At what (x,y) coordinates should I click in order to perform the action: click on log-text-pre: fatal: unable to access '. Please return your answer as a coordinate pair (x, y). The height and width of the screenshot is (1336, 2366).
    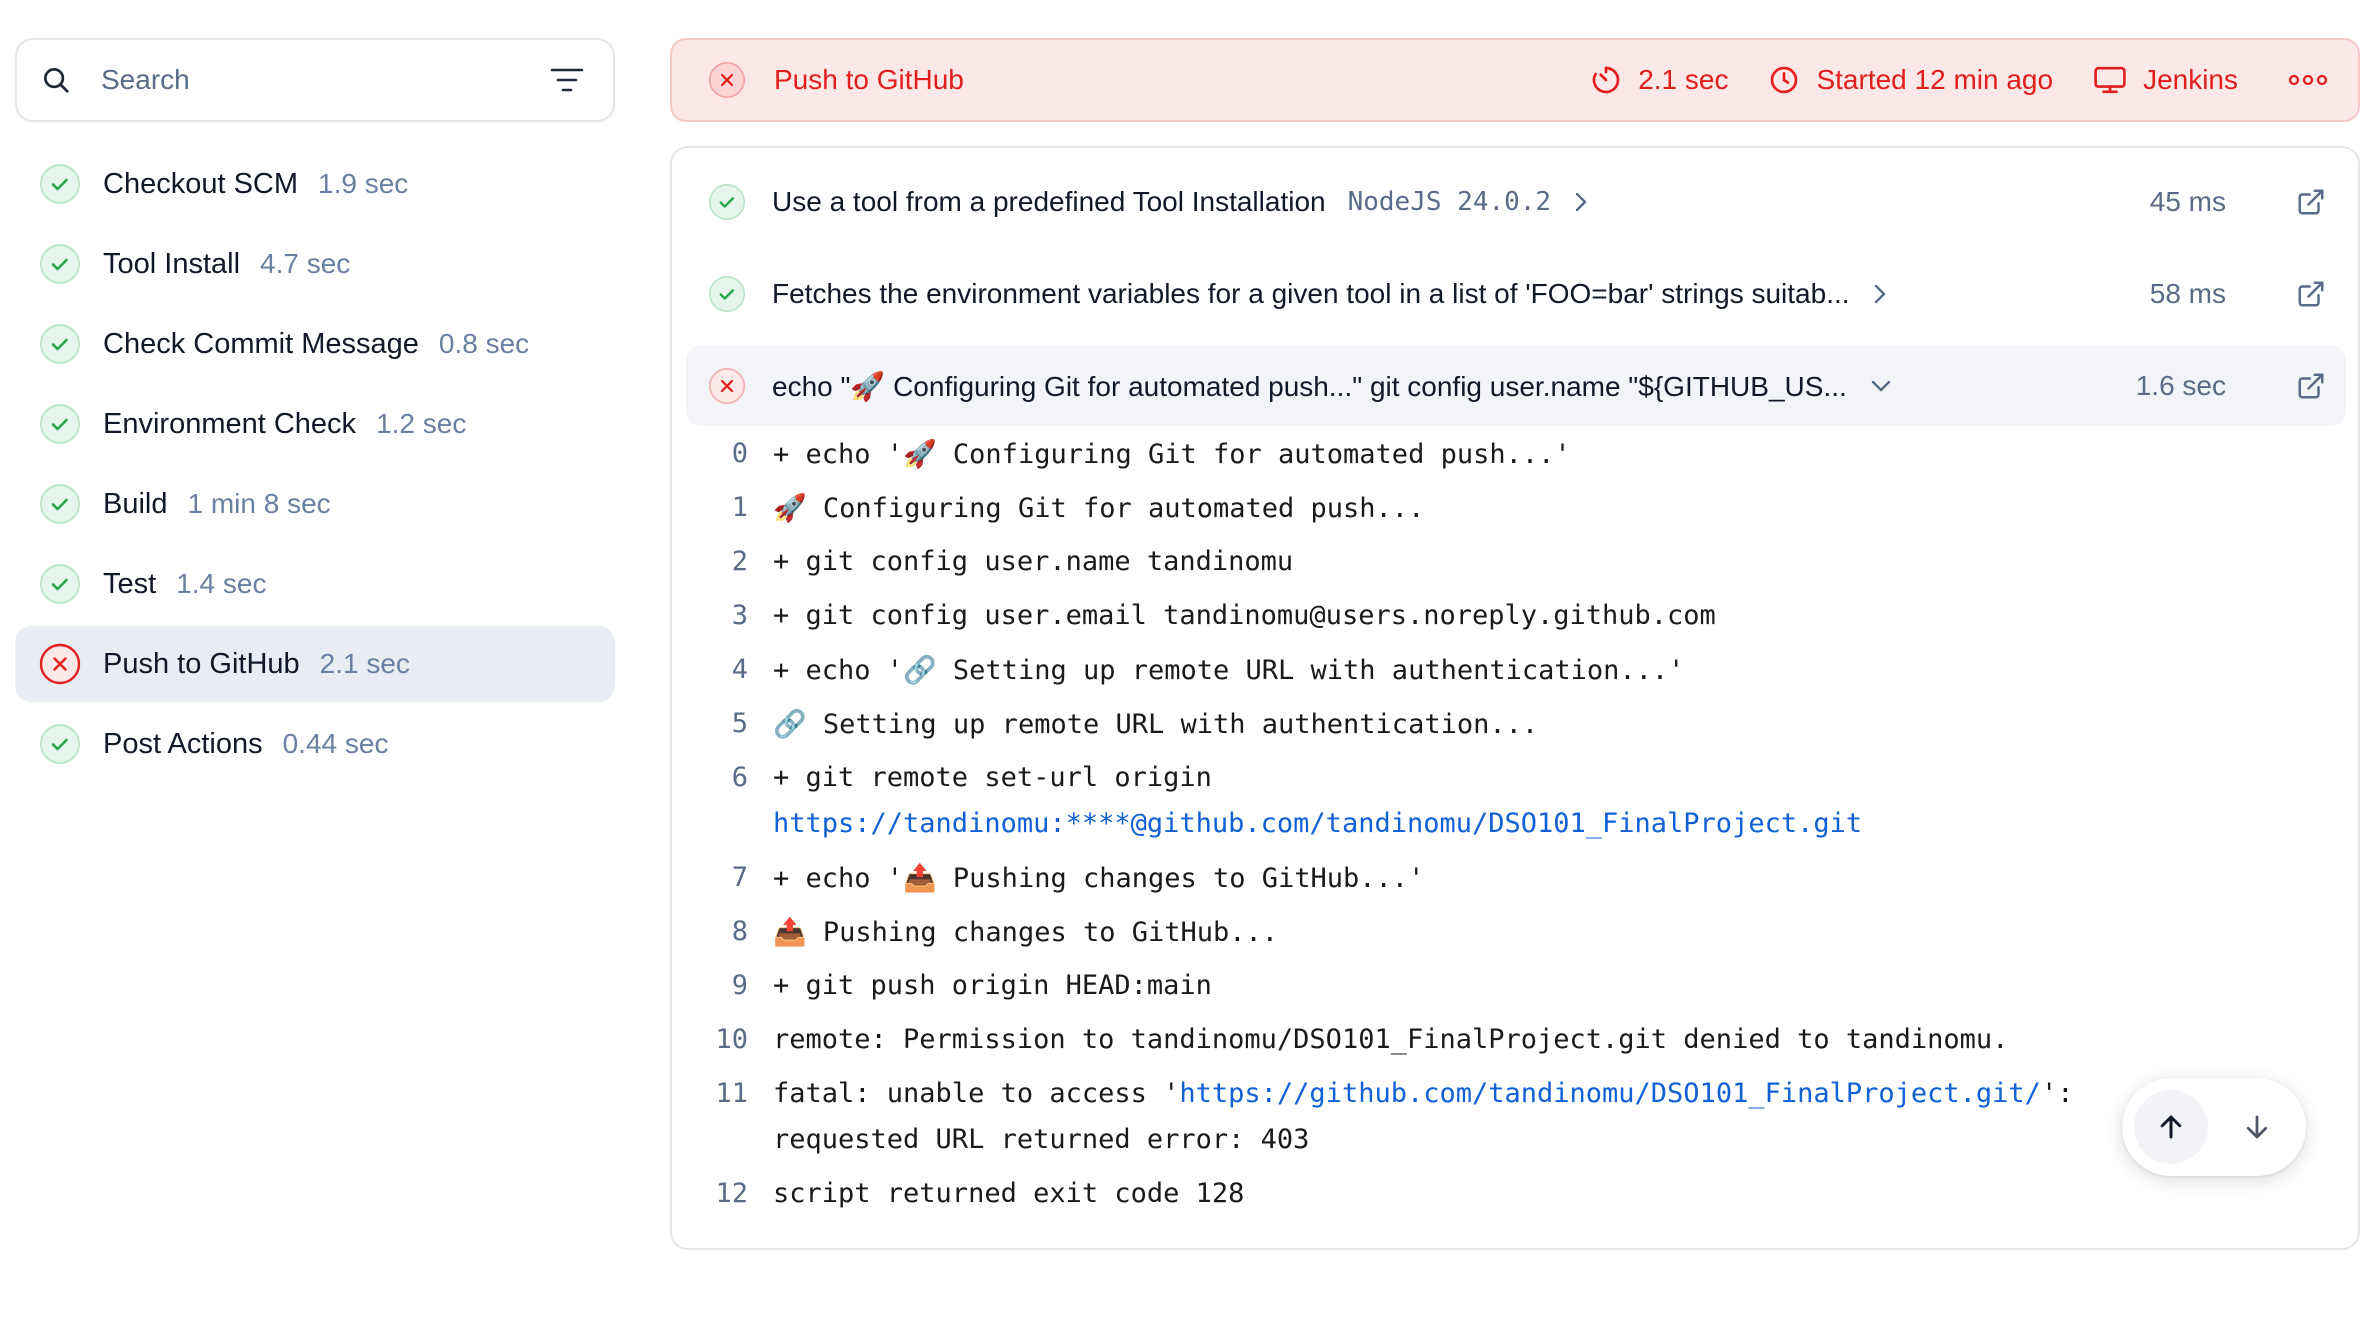
    Looking at the image, I should click on (976, 1093).